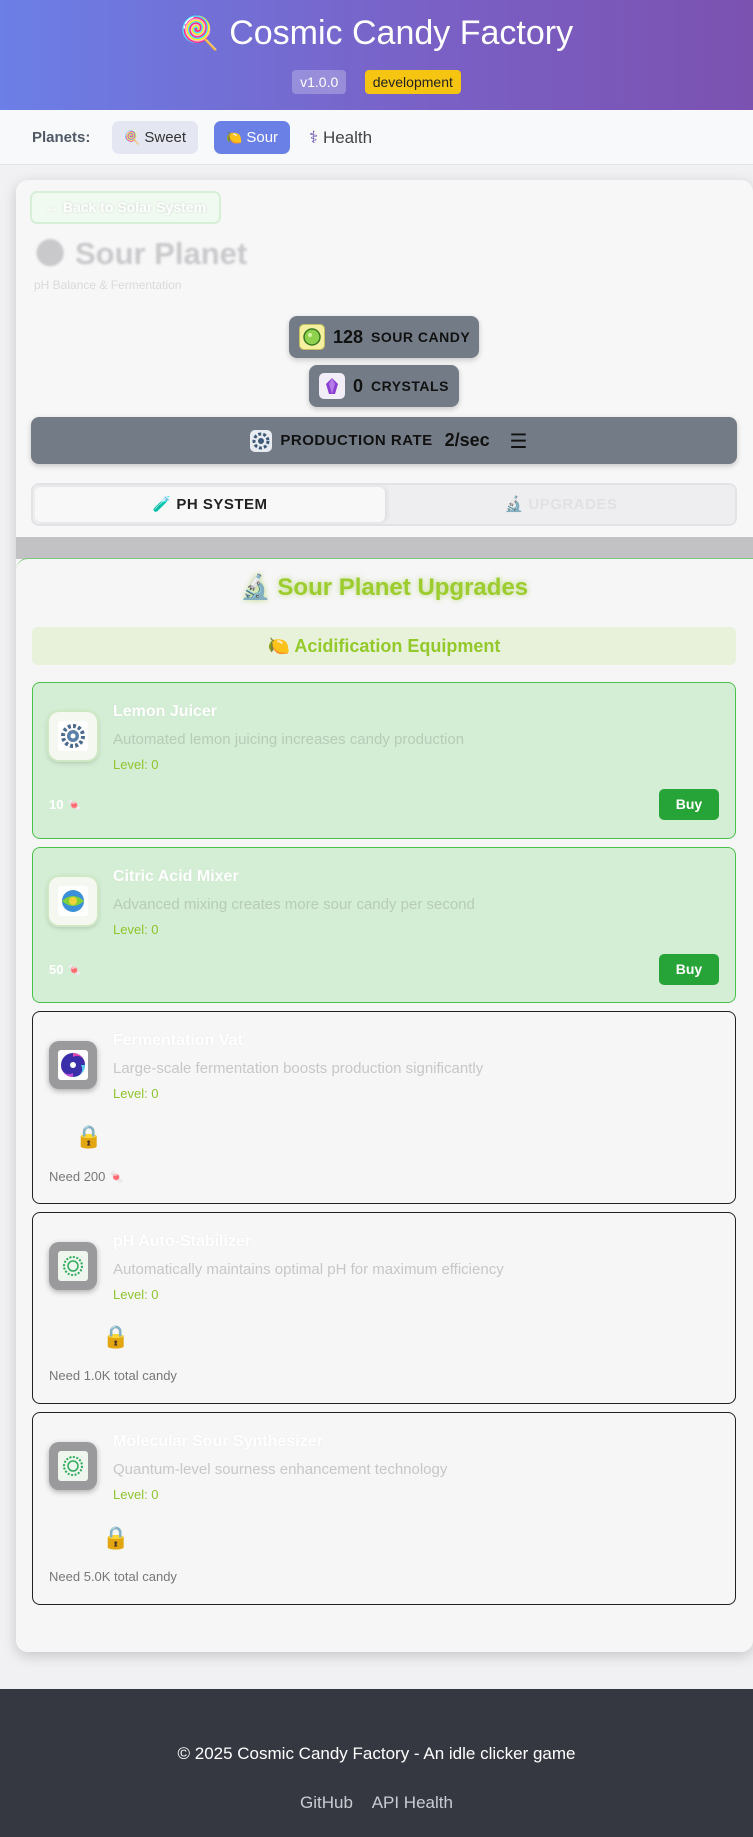 This screenshot has height=1837, width=753. What do you see at coordinates (332, 386) in the screenshot?
I see `crystal-icon` at bounding box center [332, 386].